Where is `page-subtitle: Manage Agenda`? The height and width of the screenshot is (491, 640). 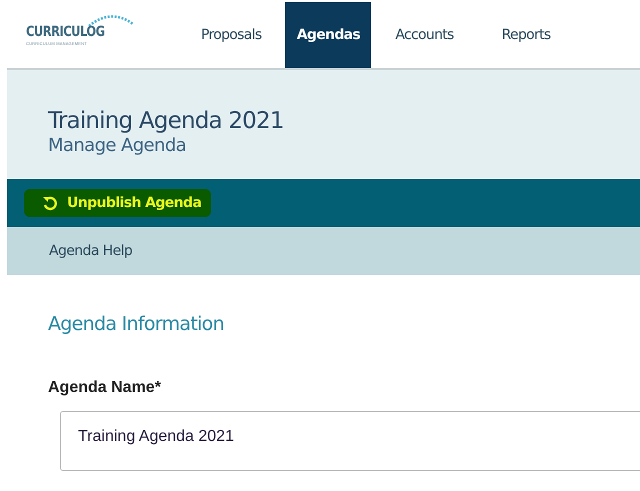
page-subtitle: Manage Agenda is located at coordinates (118, 146).